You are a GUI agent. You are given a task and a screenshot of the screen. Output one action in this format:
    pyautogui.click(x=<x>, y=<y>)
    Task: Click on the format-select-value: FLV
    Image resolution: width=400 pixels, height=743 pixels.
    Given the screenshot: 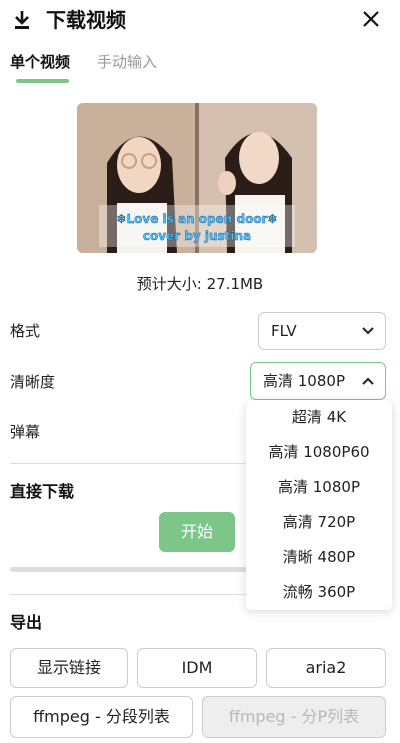 What is the action you would take?
    pyautogui.click(x=284, y=331)
    